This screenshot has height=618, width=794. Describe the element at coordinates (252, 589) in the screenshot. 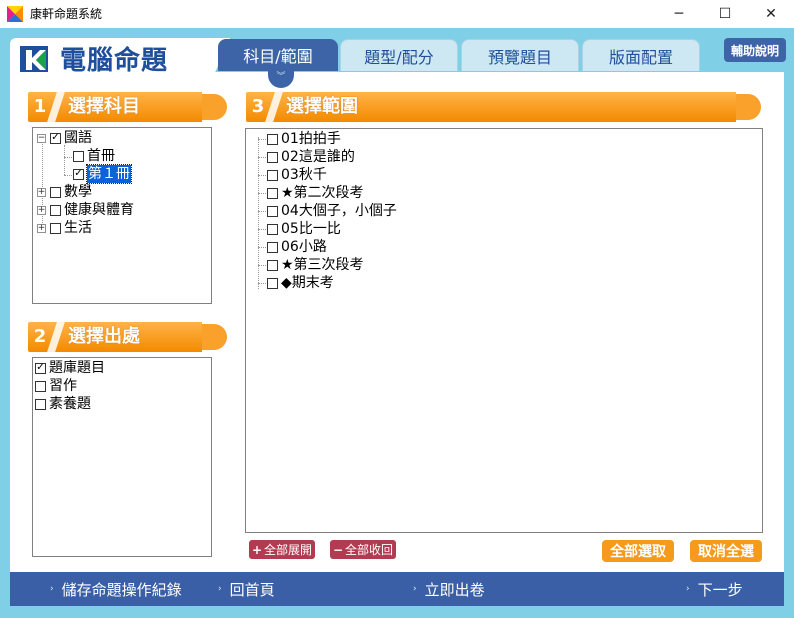

I see `home-label: 回首頁` at that location.